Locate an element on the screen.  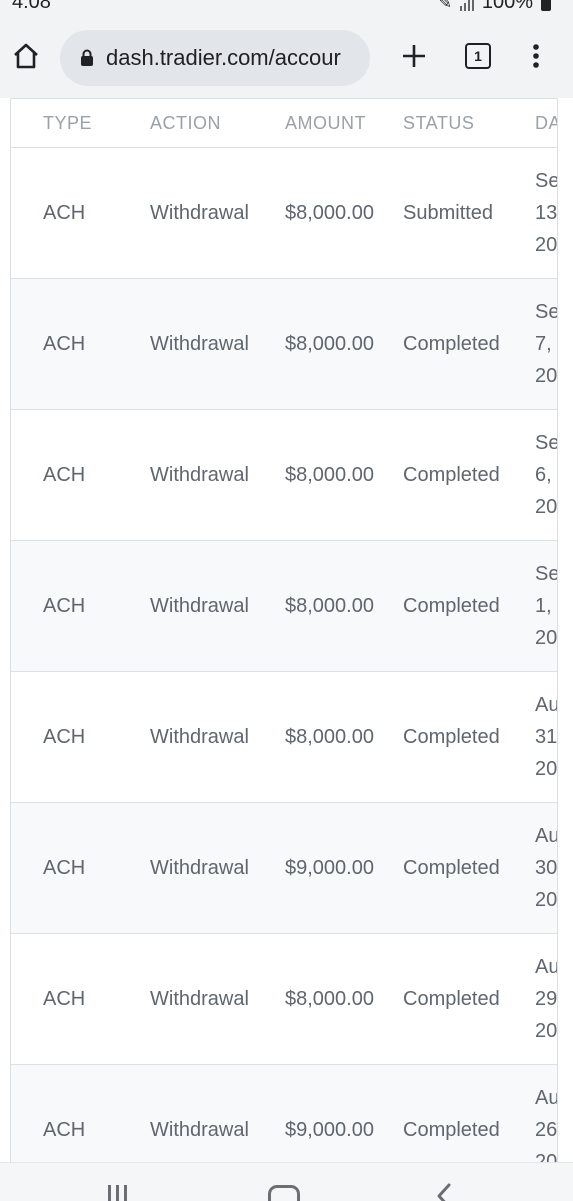
url-text: dash.tradier.com/accour is located at coordinates (223, 57).